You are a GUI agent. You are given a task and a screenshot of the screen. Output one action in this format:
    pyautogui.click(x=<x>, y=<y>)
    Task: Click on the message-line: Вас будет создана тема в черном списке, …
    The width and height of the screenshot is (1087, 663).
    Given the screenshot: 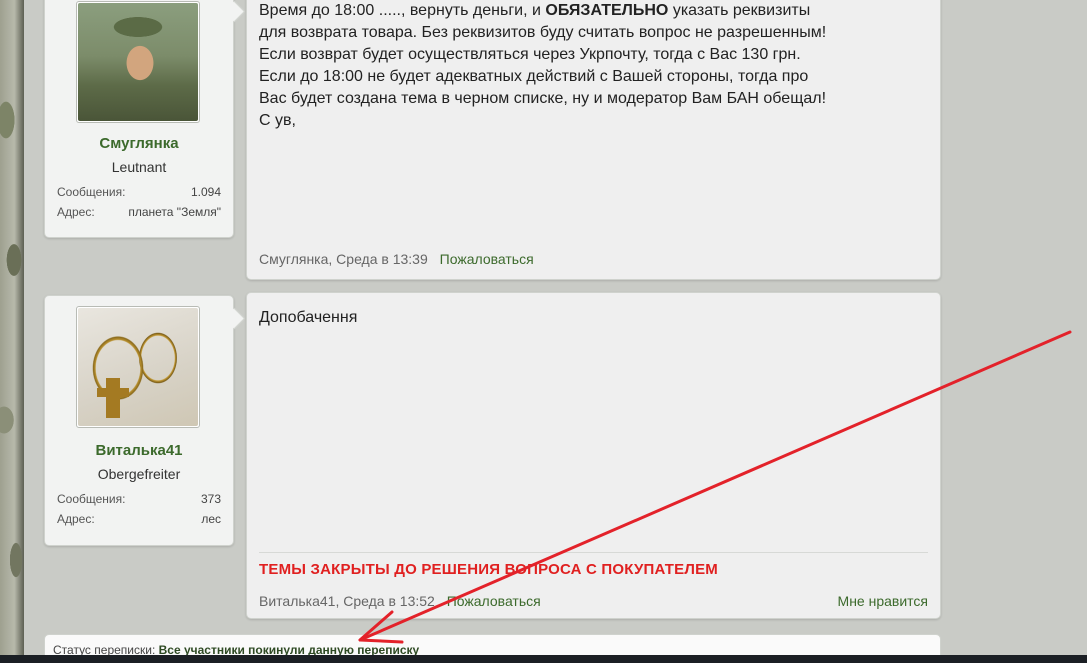 What is the action you would take?
    pyautogui.click(x=543, y=98)
    